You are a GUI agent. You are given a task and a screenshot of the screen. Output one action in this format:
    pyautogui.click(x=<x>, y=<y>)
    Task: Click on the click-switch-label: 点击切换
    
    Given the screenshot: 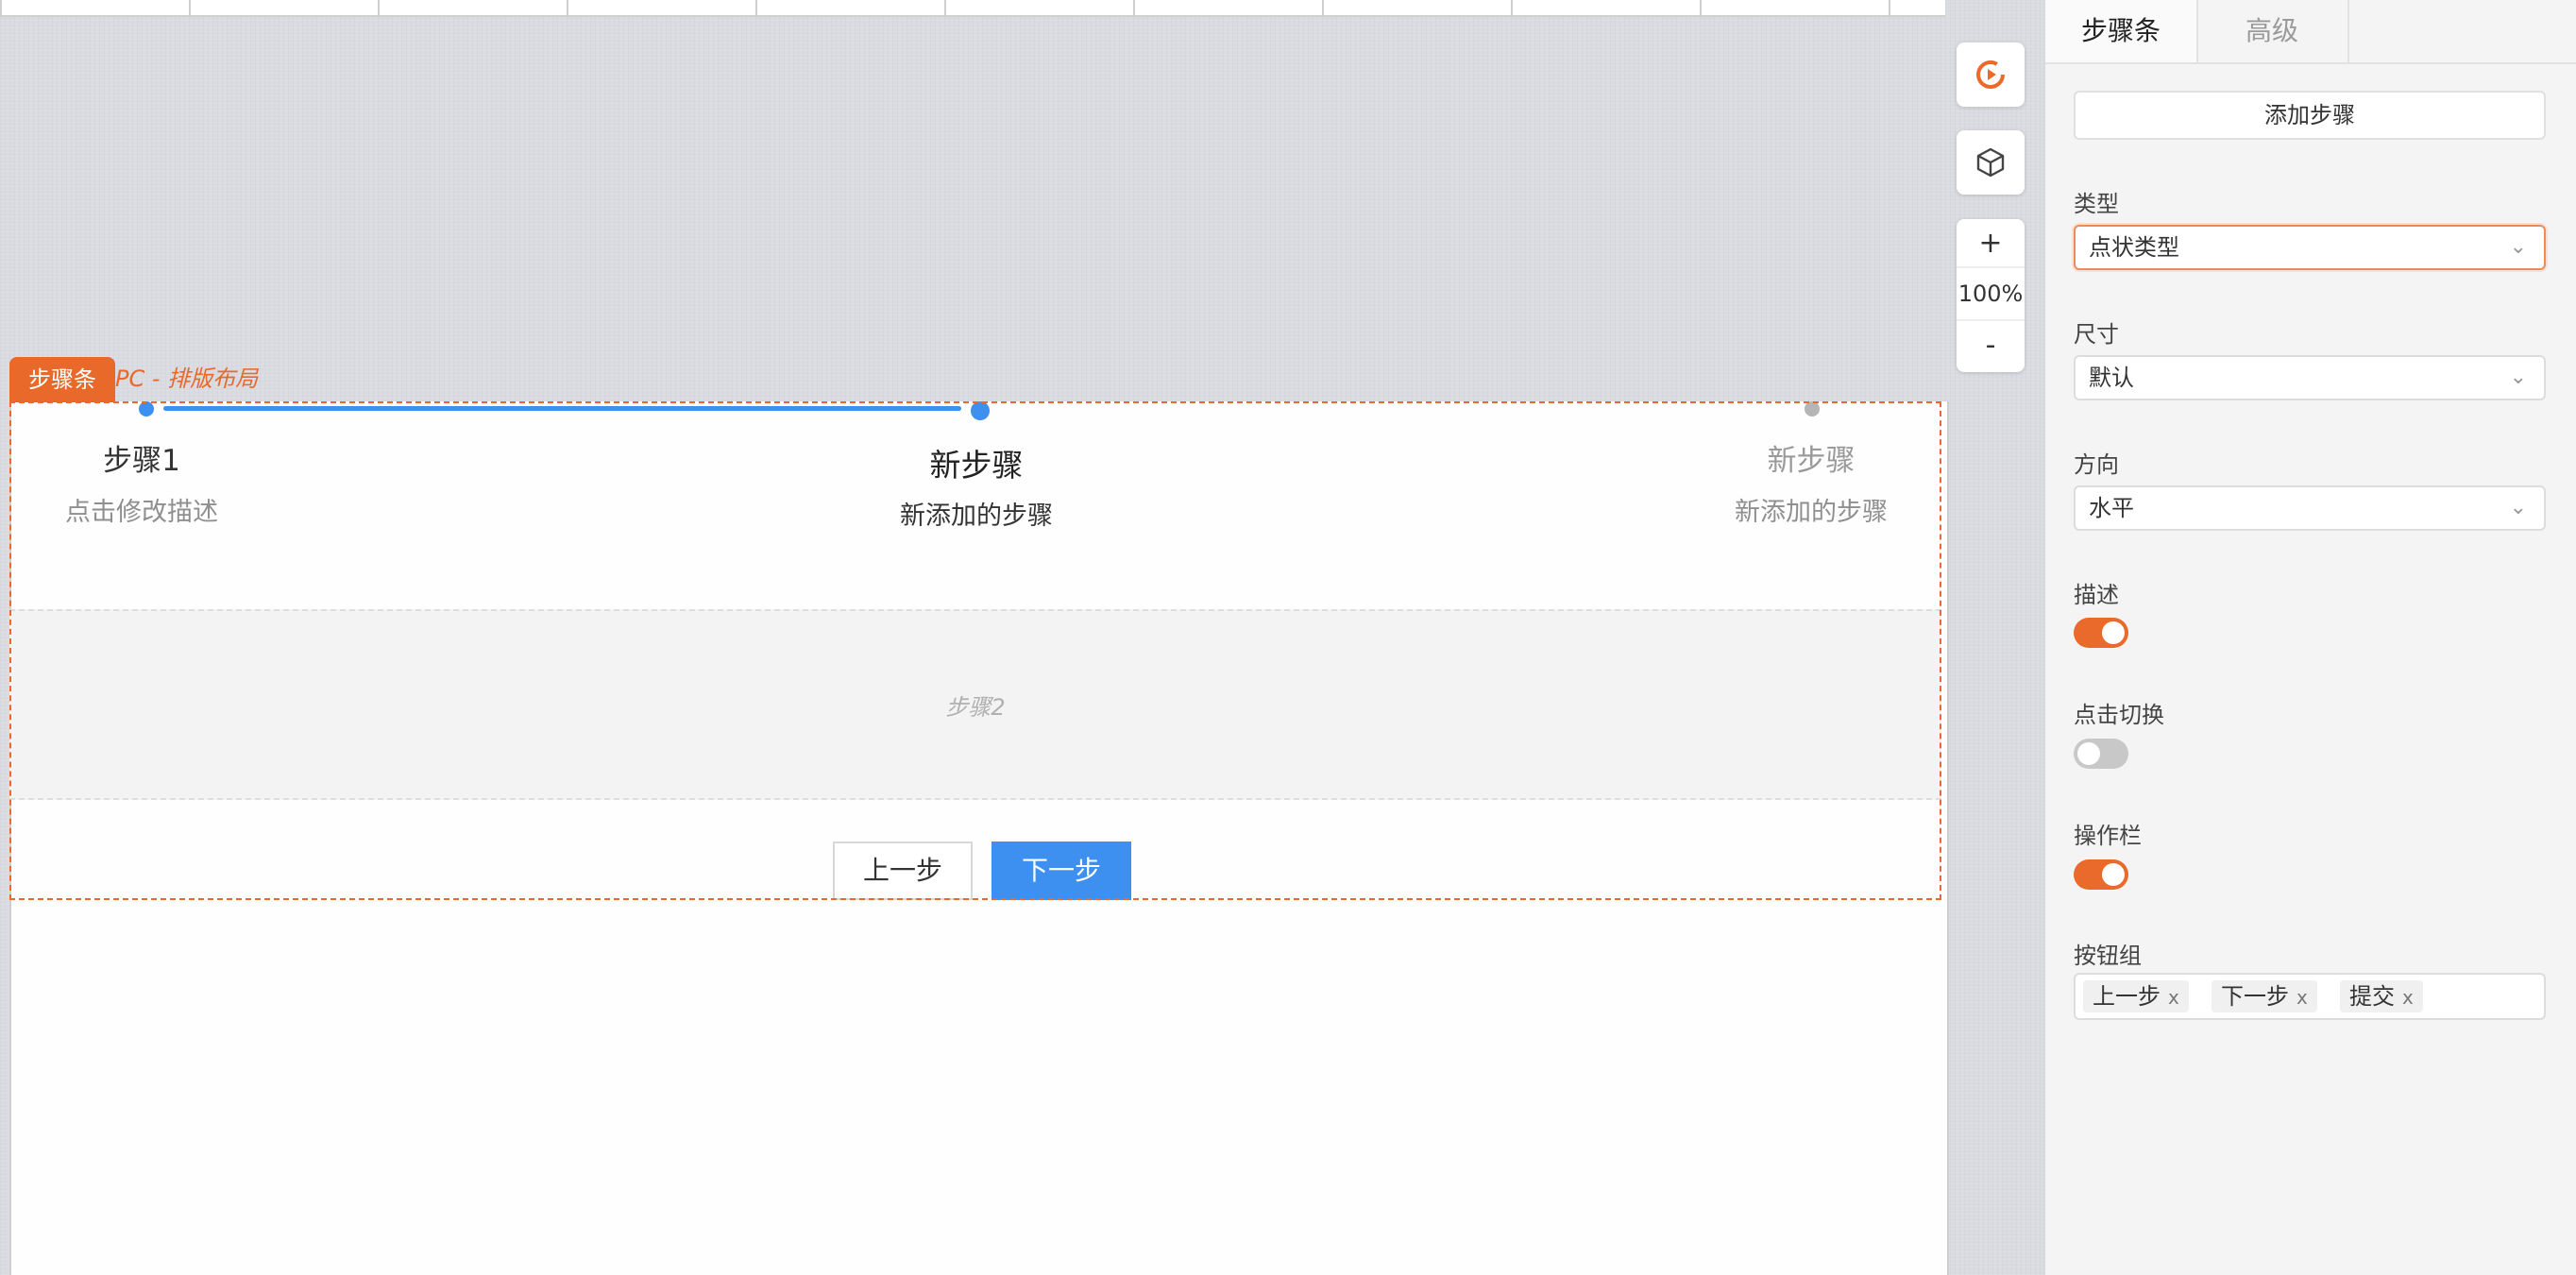 What is the action you would take?
    pyautogui.click(x=2119, y=715)
    